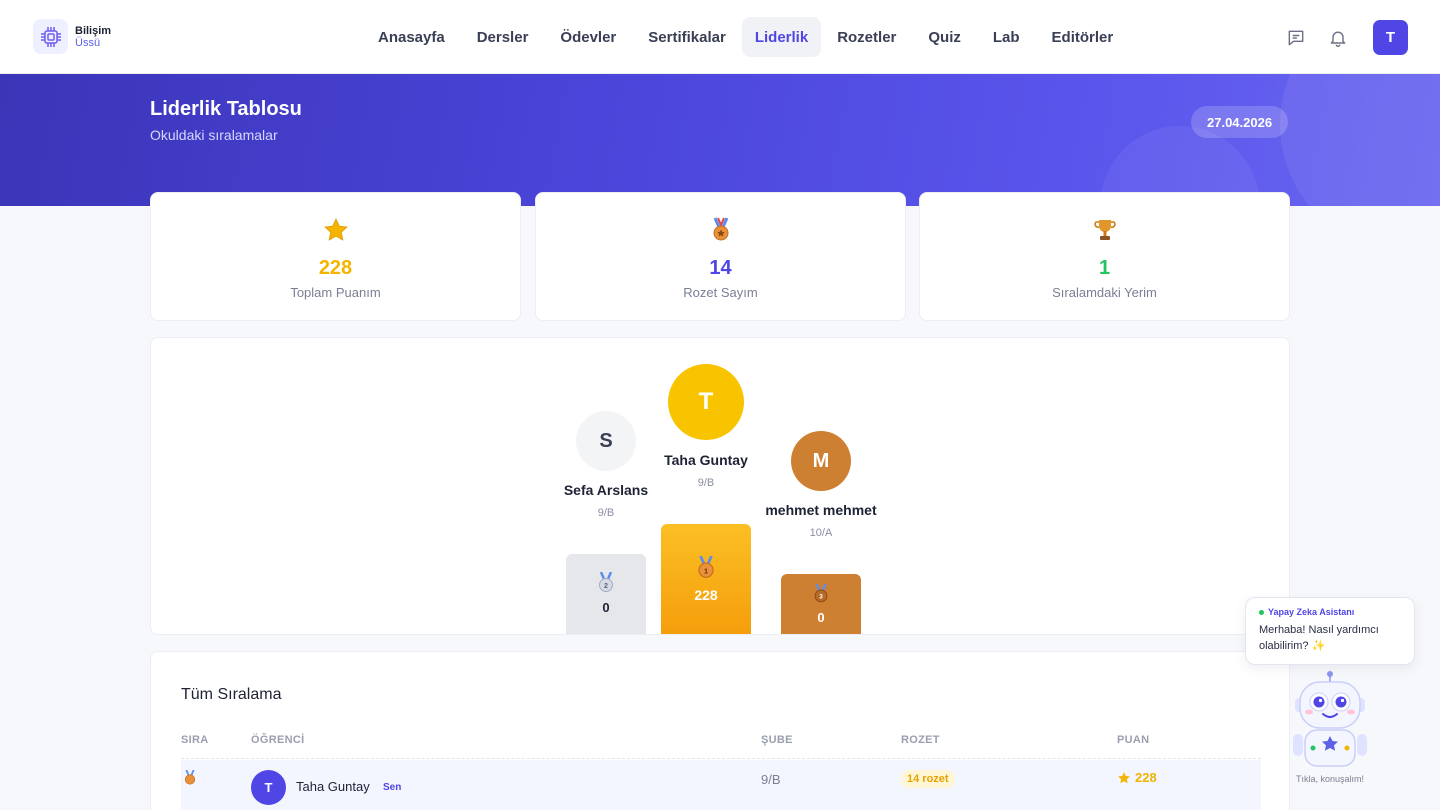 Image resolution: width=1440 pixels, height=810 pixels. I want to click on podium-first-class: 9/B, so click(706, 483).